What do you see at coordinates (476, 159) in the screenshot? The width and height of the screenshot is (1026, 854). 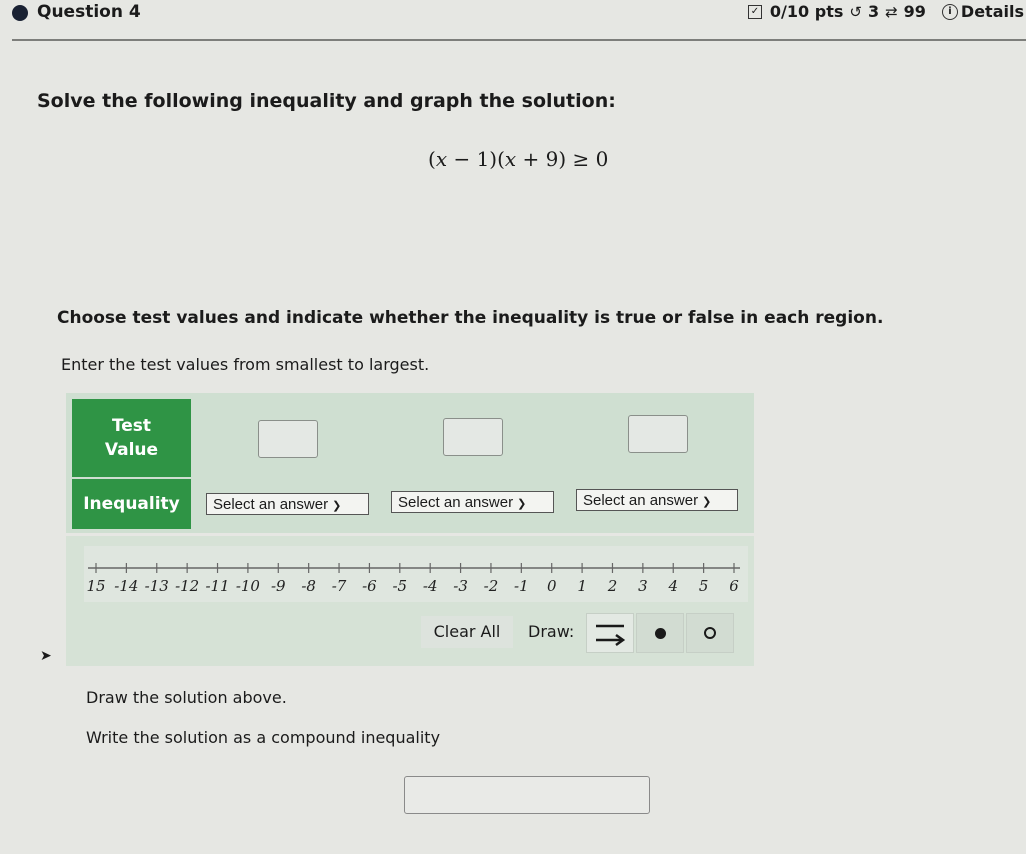 I see `eq-part: − 1)(` at bounding box center [476, 159].